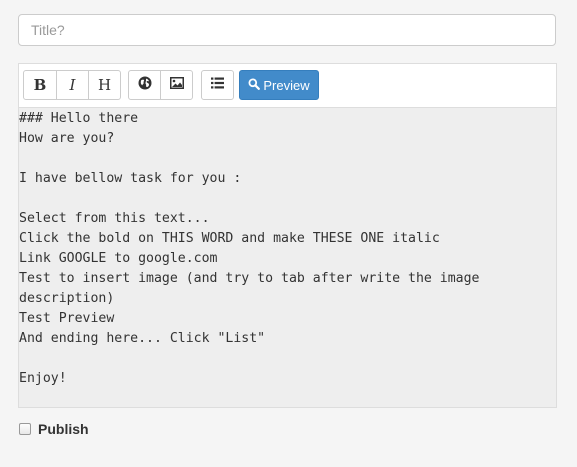 The height and width of the screenshot is (467, 577). I want to click on editor-toolbar: B I H Preview, so click(287, 86).